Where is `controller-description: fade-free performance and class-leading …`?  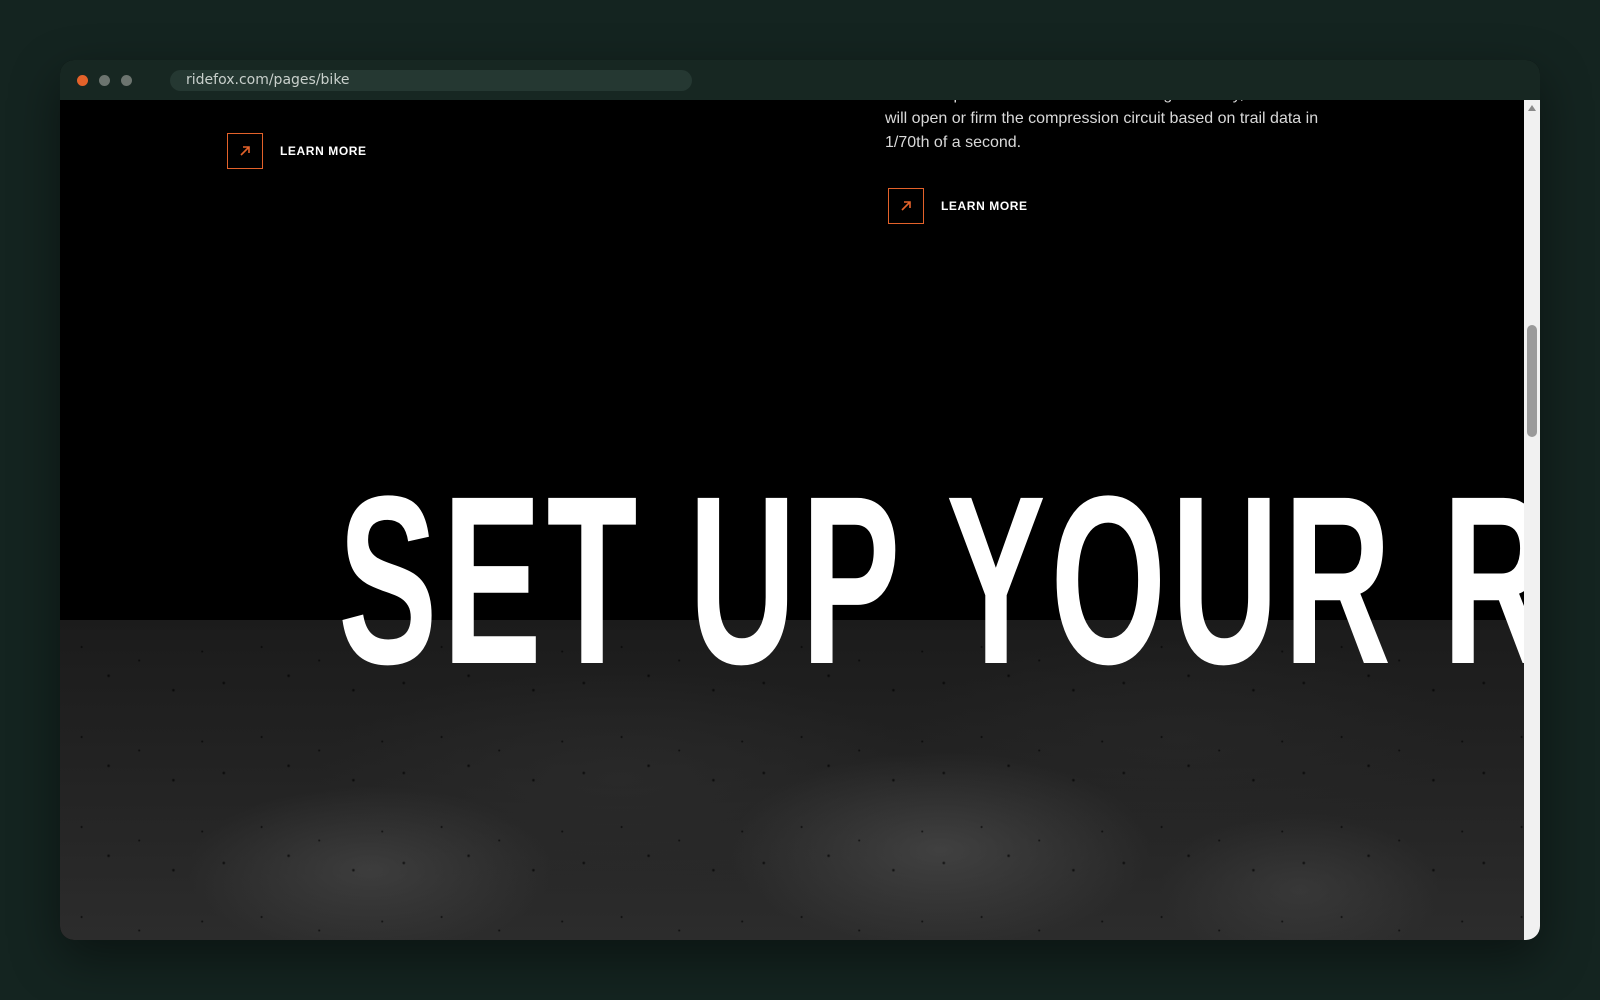
controller-description: fade-free performance and class-leading … is located at coordinates (1115, 125).